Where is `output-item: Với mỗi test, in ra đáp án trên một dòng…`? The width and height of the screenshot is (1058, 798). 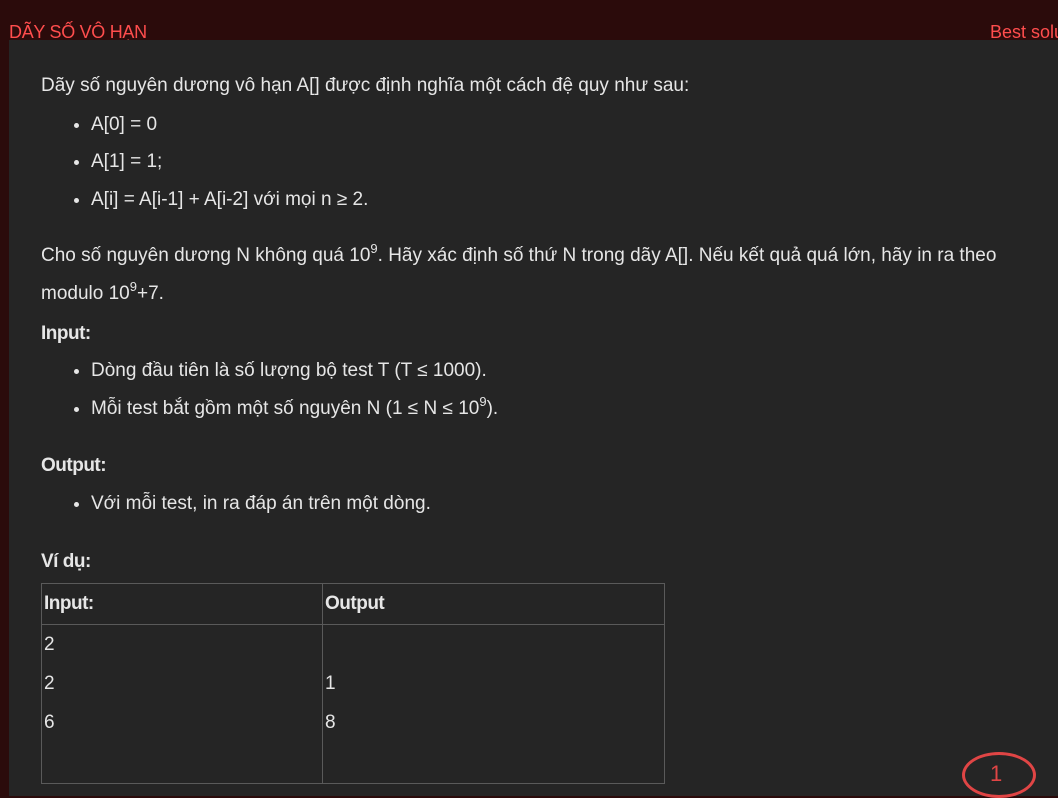
output-item: Với mỗi test, in ra đáp án trên một dòng… is located at coordinates (252, 503).